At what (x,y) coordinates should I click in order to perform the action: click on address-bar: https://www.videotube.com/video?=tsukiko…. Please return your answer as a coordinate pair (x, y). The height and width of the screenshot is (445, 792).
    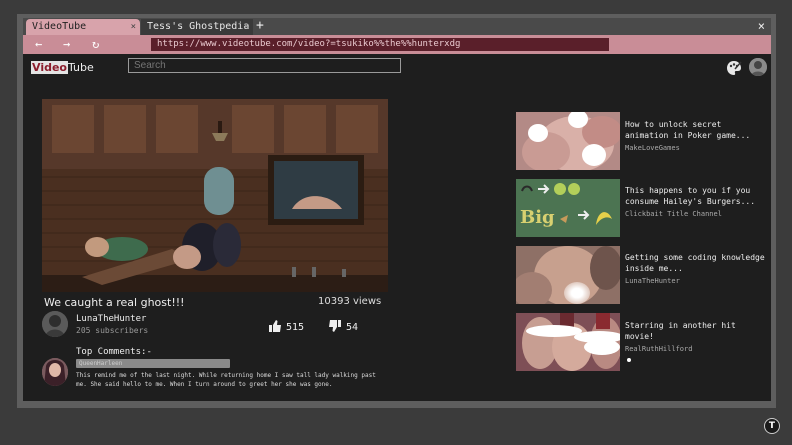
    Looking at the image, I should click on (380, 44).